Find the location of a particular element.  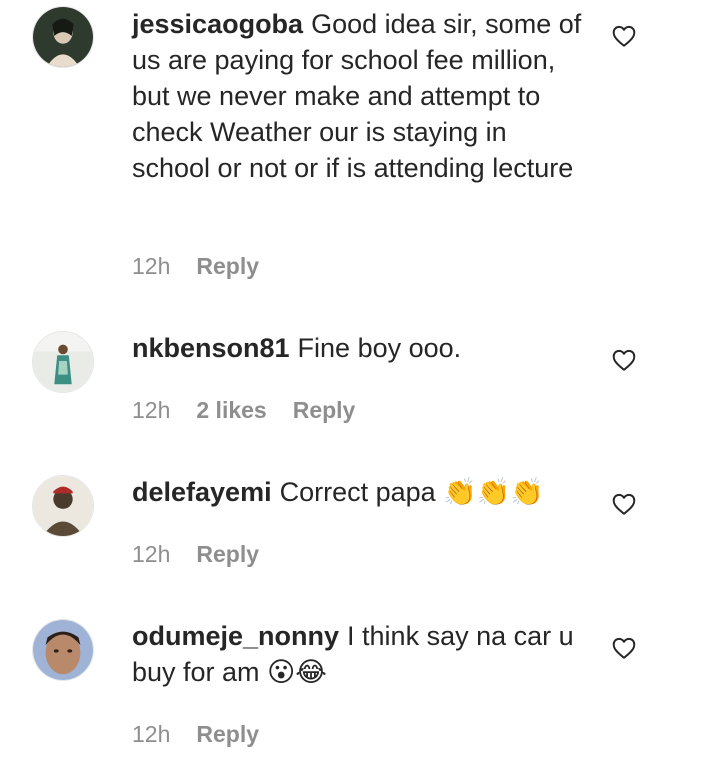

comment-meta: 12h 2 likes Reply is located at coordinates (256, 410).